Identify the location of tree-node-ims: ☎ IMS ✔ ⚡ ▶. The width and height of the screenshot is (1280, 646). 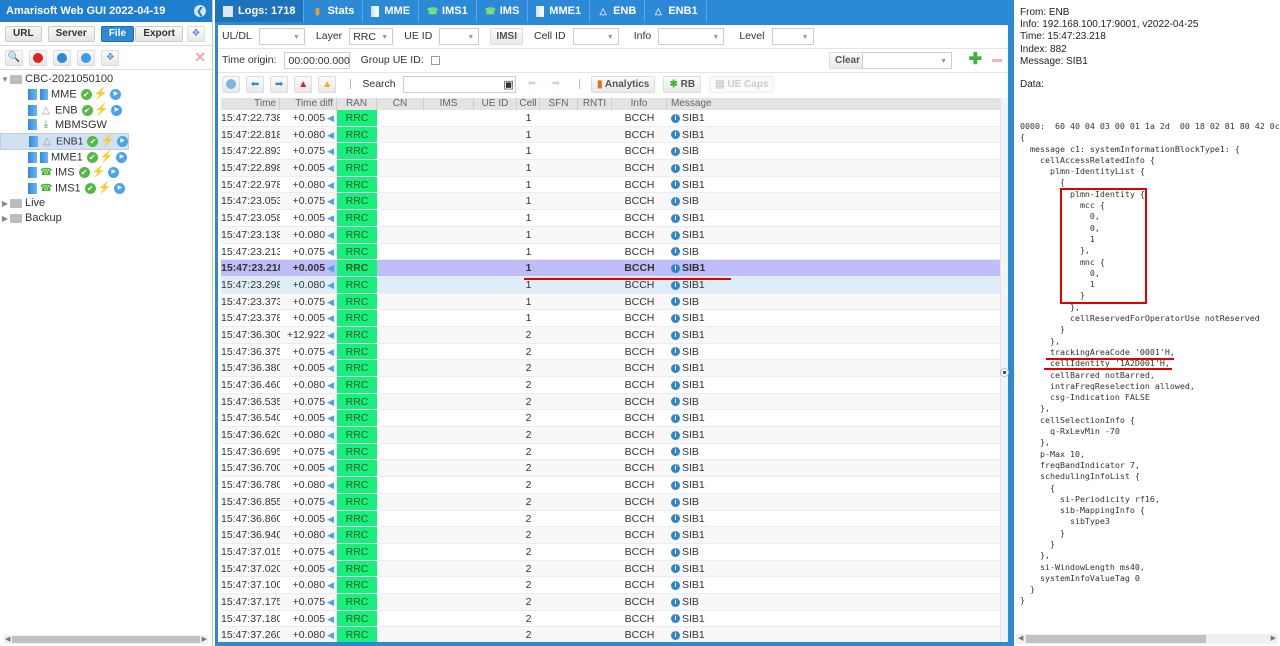
(106, 172).